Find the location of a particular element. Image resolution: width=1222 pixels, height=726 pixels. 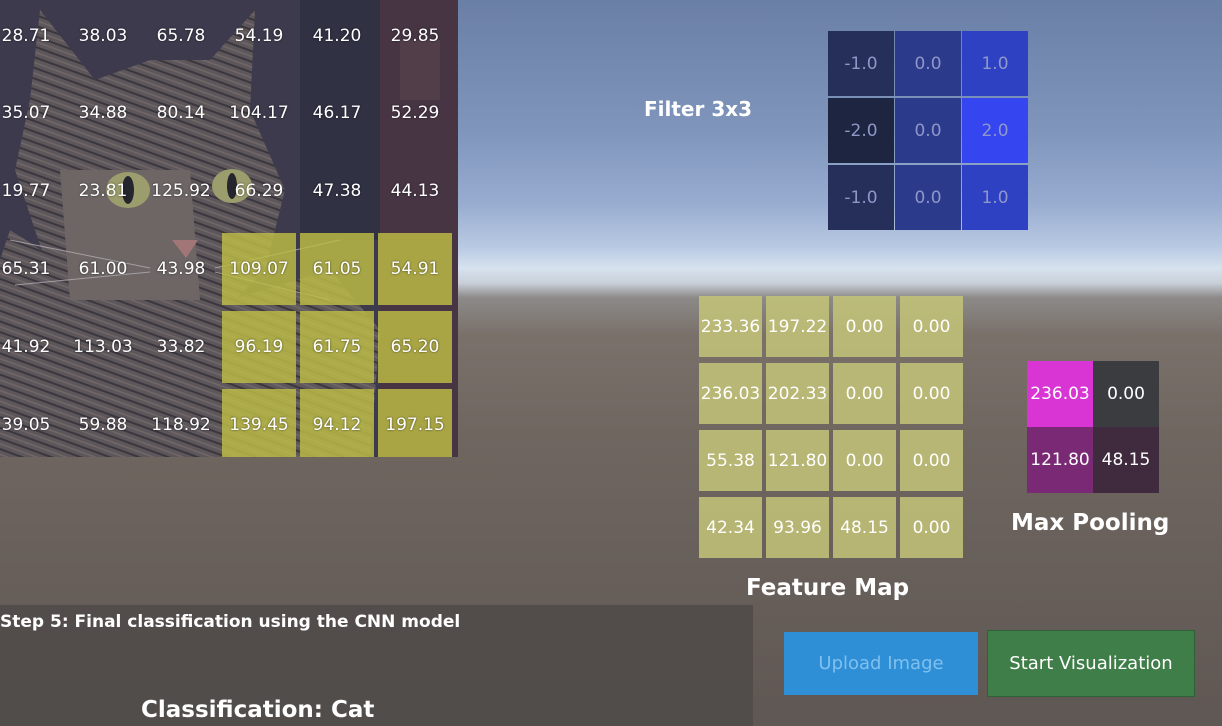

filter-label: Filter 3x3 is located at coordinates (698, 109).